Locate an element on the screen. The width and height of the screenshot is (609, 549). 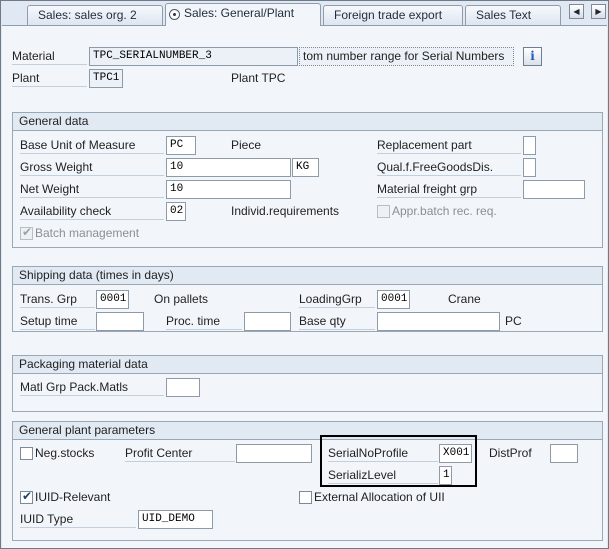
iuid-relevant-checkbox: ✔ is located at coordinates (26, 496).